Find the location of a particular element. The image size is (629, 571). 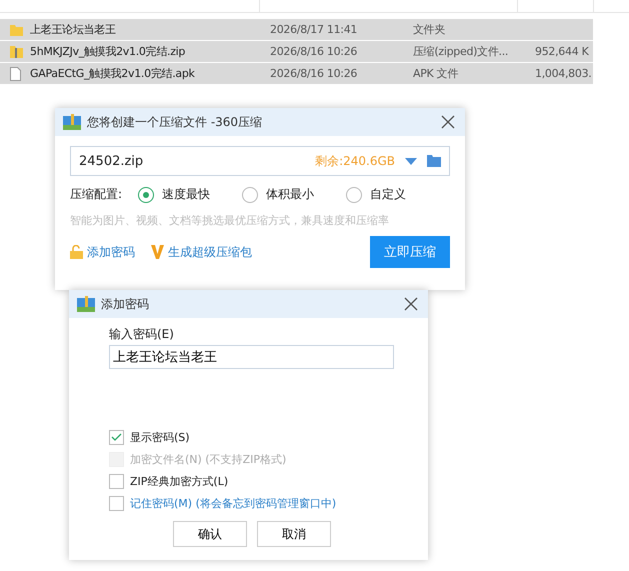

hint-text: 智能为图片、视频、文档等挑选最优压缩方式，兼具速度和压缩率 is located at coordinates (230, 220).